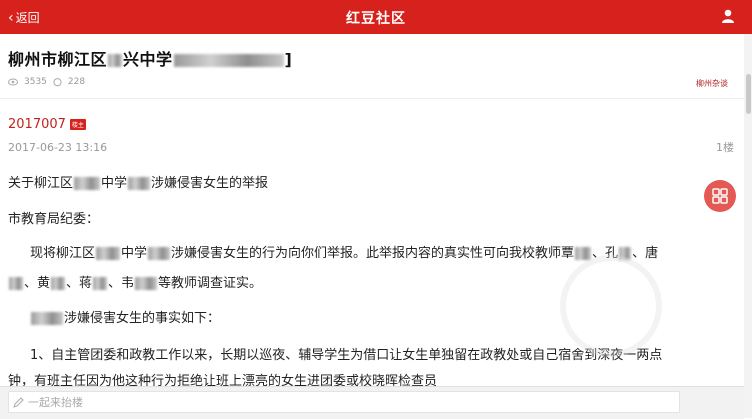 Image resolution: width=752 pixels, height=419 pixels. I want to click on body-line: 、黄 、蒋 、韦 等教师调查证实。, so click(135, 281).